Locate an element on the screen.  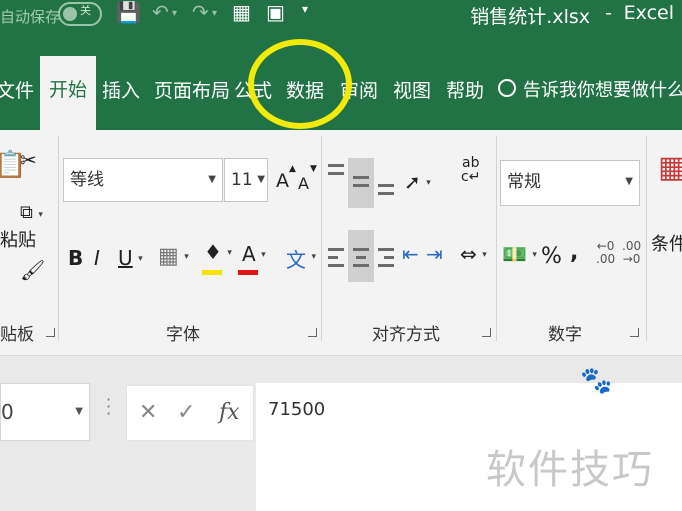
app-name: Excel is located at coordinates (648, 13).